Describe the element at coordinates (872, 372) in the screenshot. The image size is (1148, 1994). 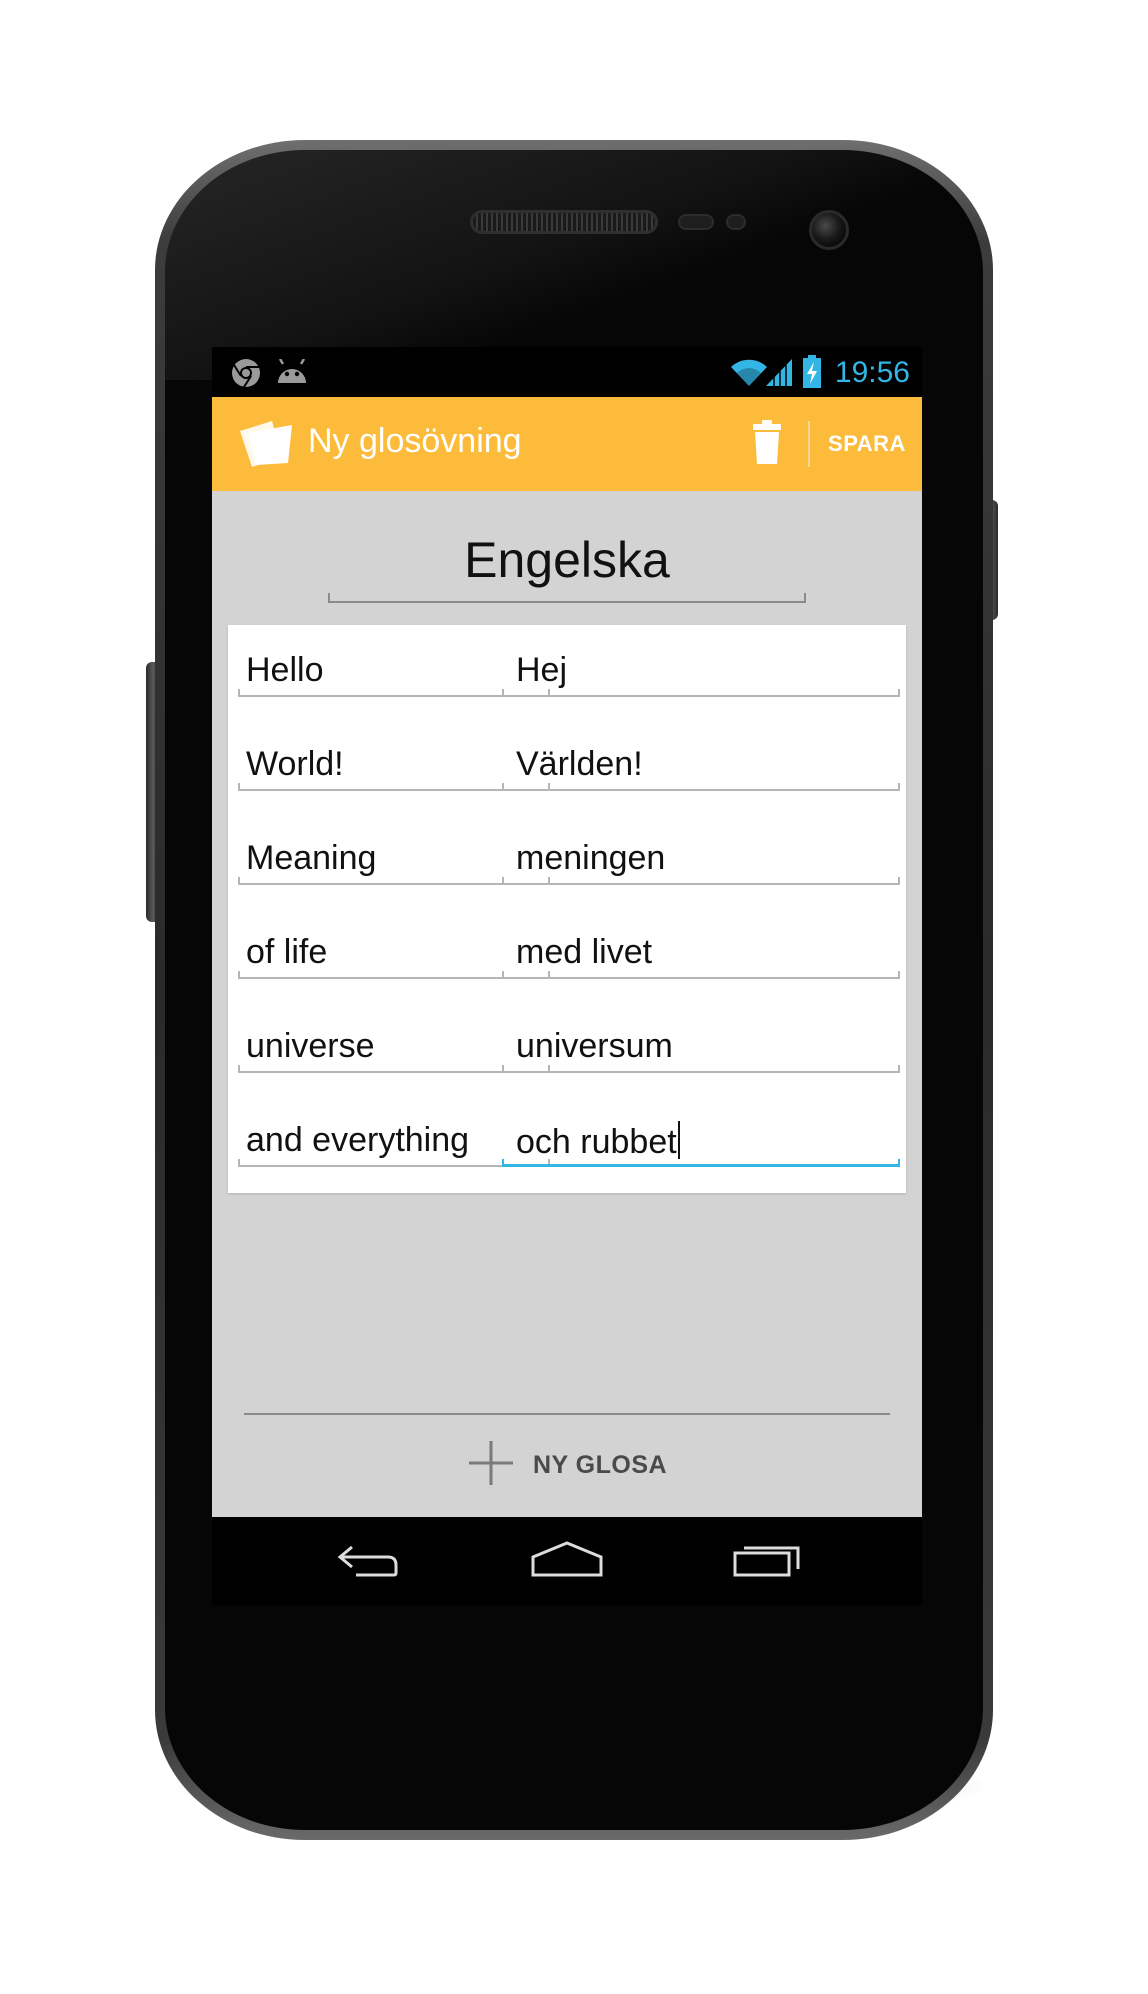
I see `clock: 19:56` at that location.